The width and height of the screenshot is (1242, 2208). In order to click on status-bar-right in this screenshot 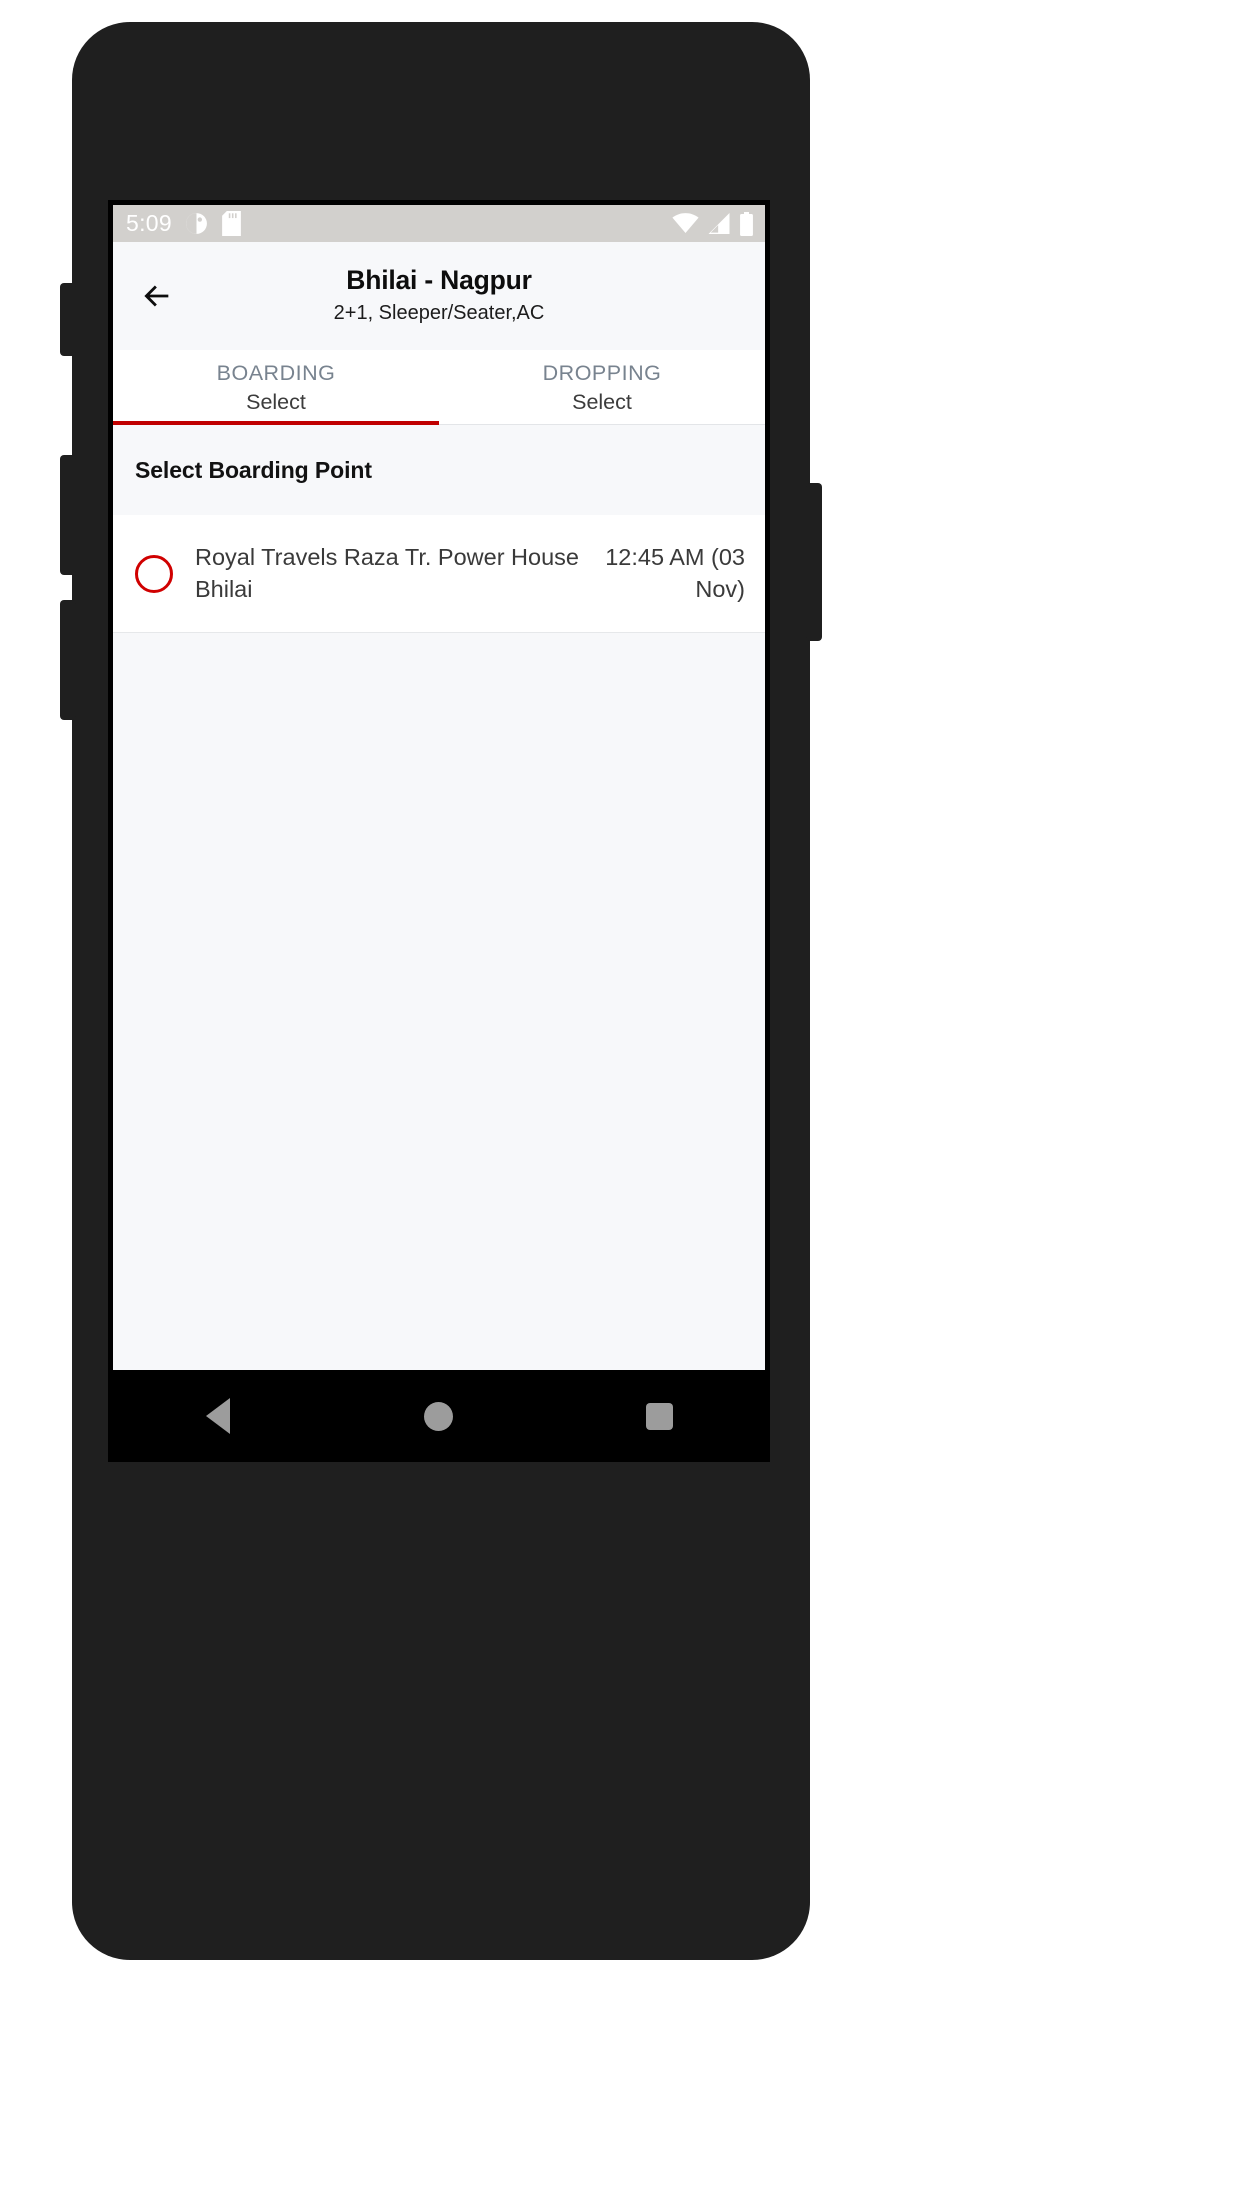, I will do `click(713, 223)`.